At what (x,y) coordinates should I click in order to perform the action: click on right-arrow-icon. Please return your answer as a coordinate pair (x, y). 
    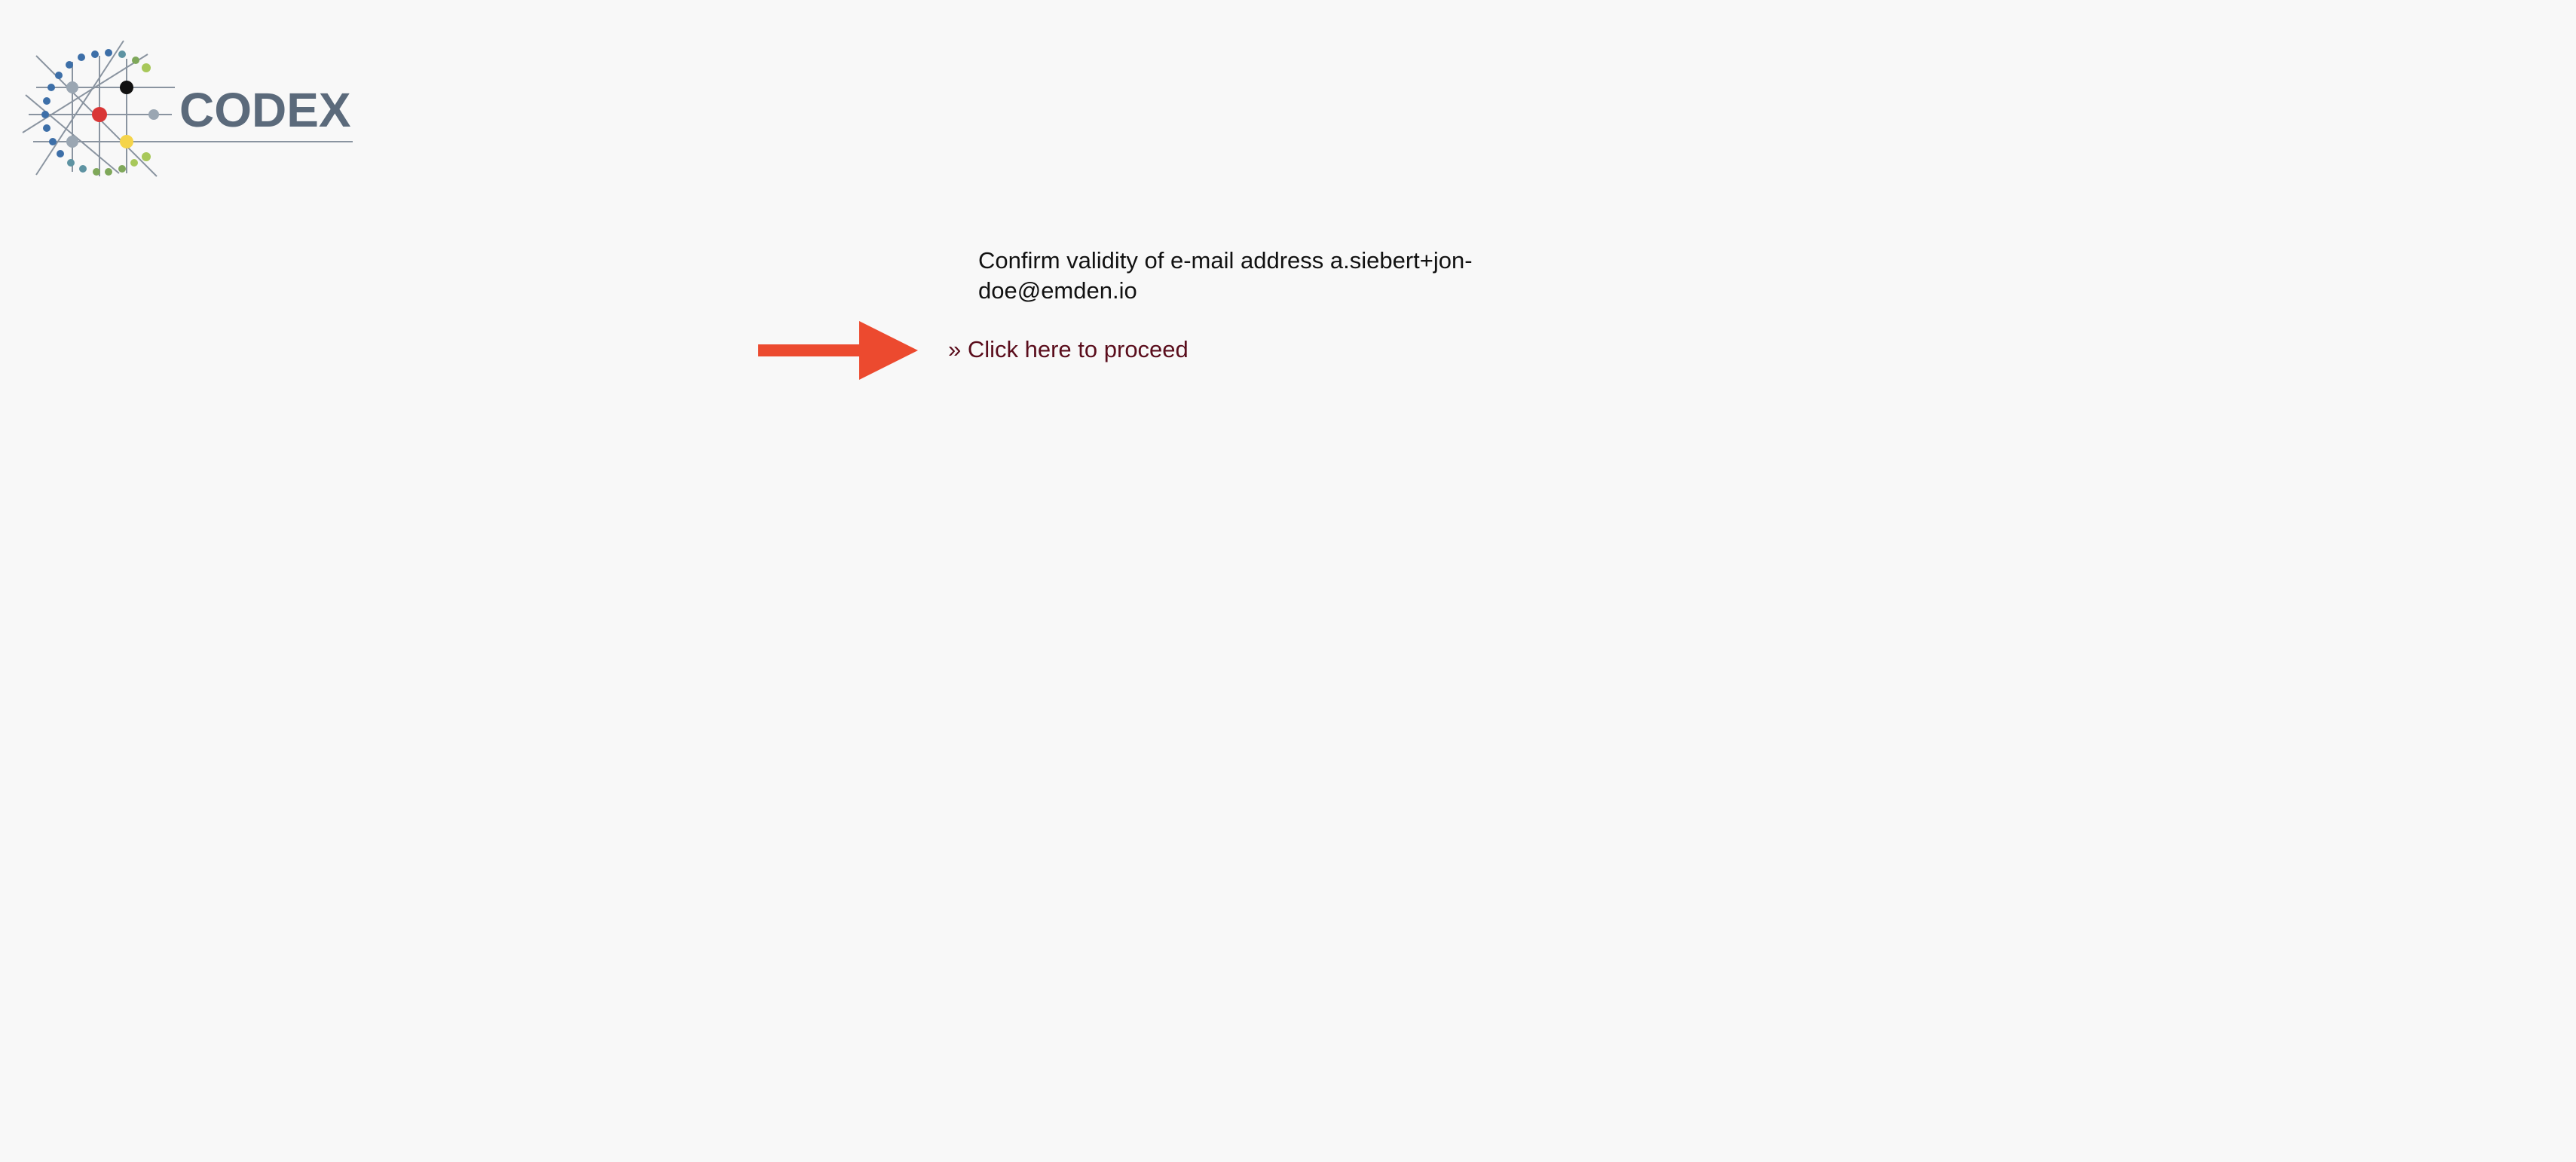
    Looking at the image, I should click on (838, 350).